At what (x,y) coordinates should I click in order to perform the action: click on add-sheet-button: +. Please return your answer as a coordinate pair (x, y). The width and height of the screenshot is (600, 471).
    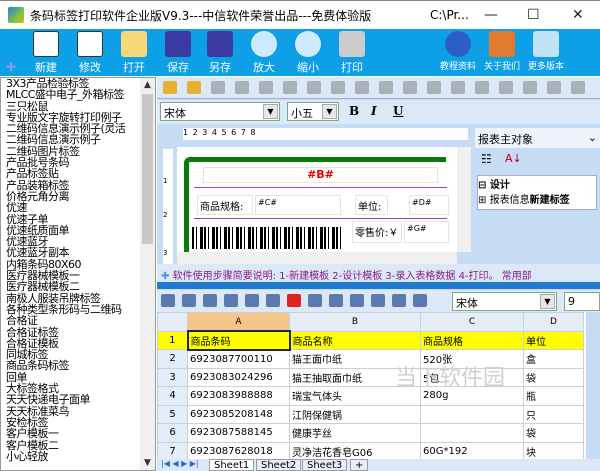
    Looking at the image, I should click on (359, 465).